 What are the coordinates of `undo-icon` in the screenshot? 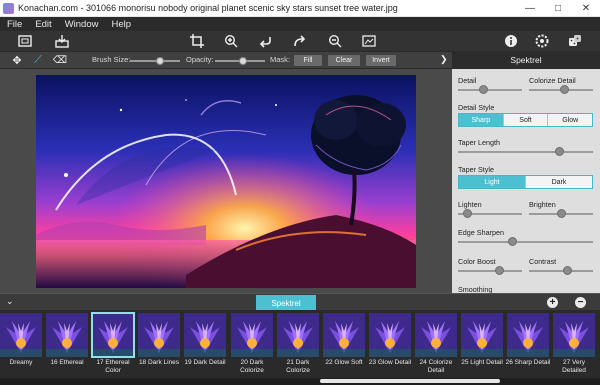 It's located at (266, 41).